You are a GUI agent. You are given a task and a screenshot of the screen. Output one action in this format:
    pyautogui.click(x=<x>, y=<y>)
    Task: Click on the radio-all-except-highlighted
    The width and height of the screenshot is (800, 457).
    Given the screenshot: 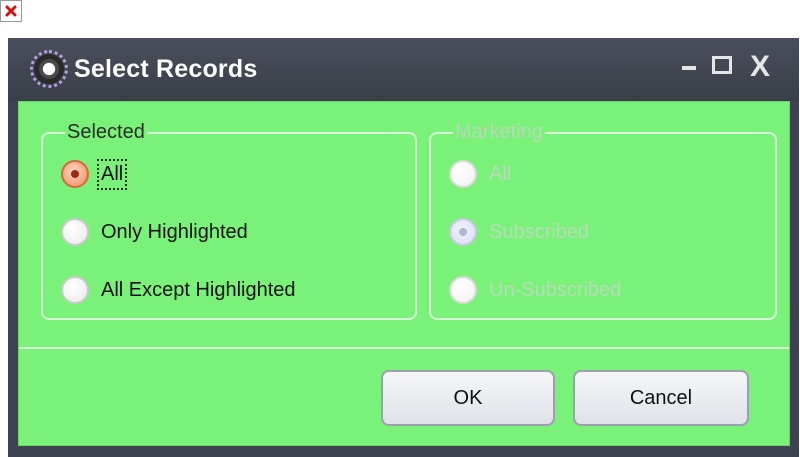 What is the action you would take?
    pyautogui.click(x=75, y=290)
    